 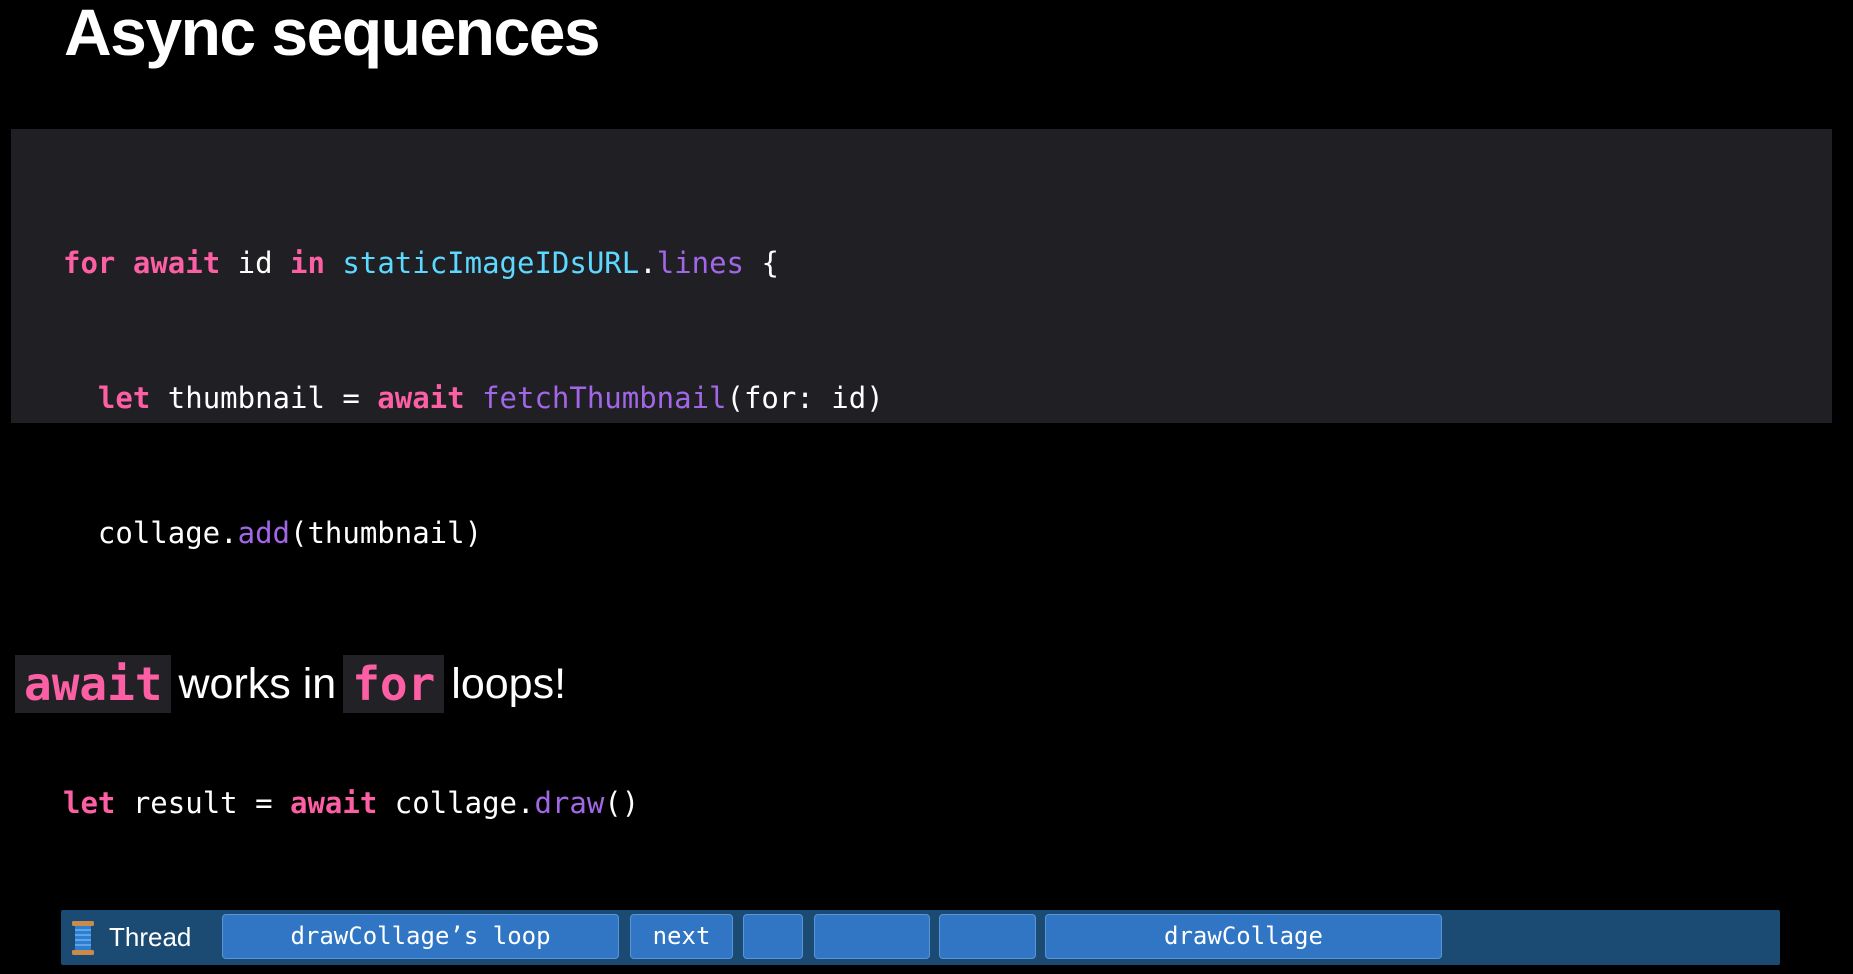 What do you see at coordinates (83, 938) in the screenshot?
I see `spool-of-thread-icon` at bounding box center [83, 938].